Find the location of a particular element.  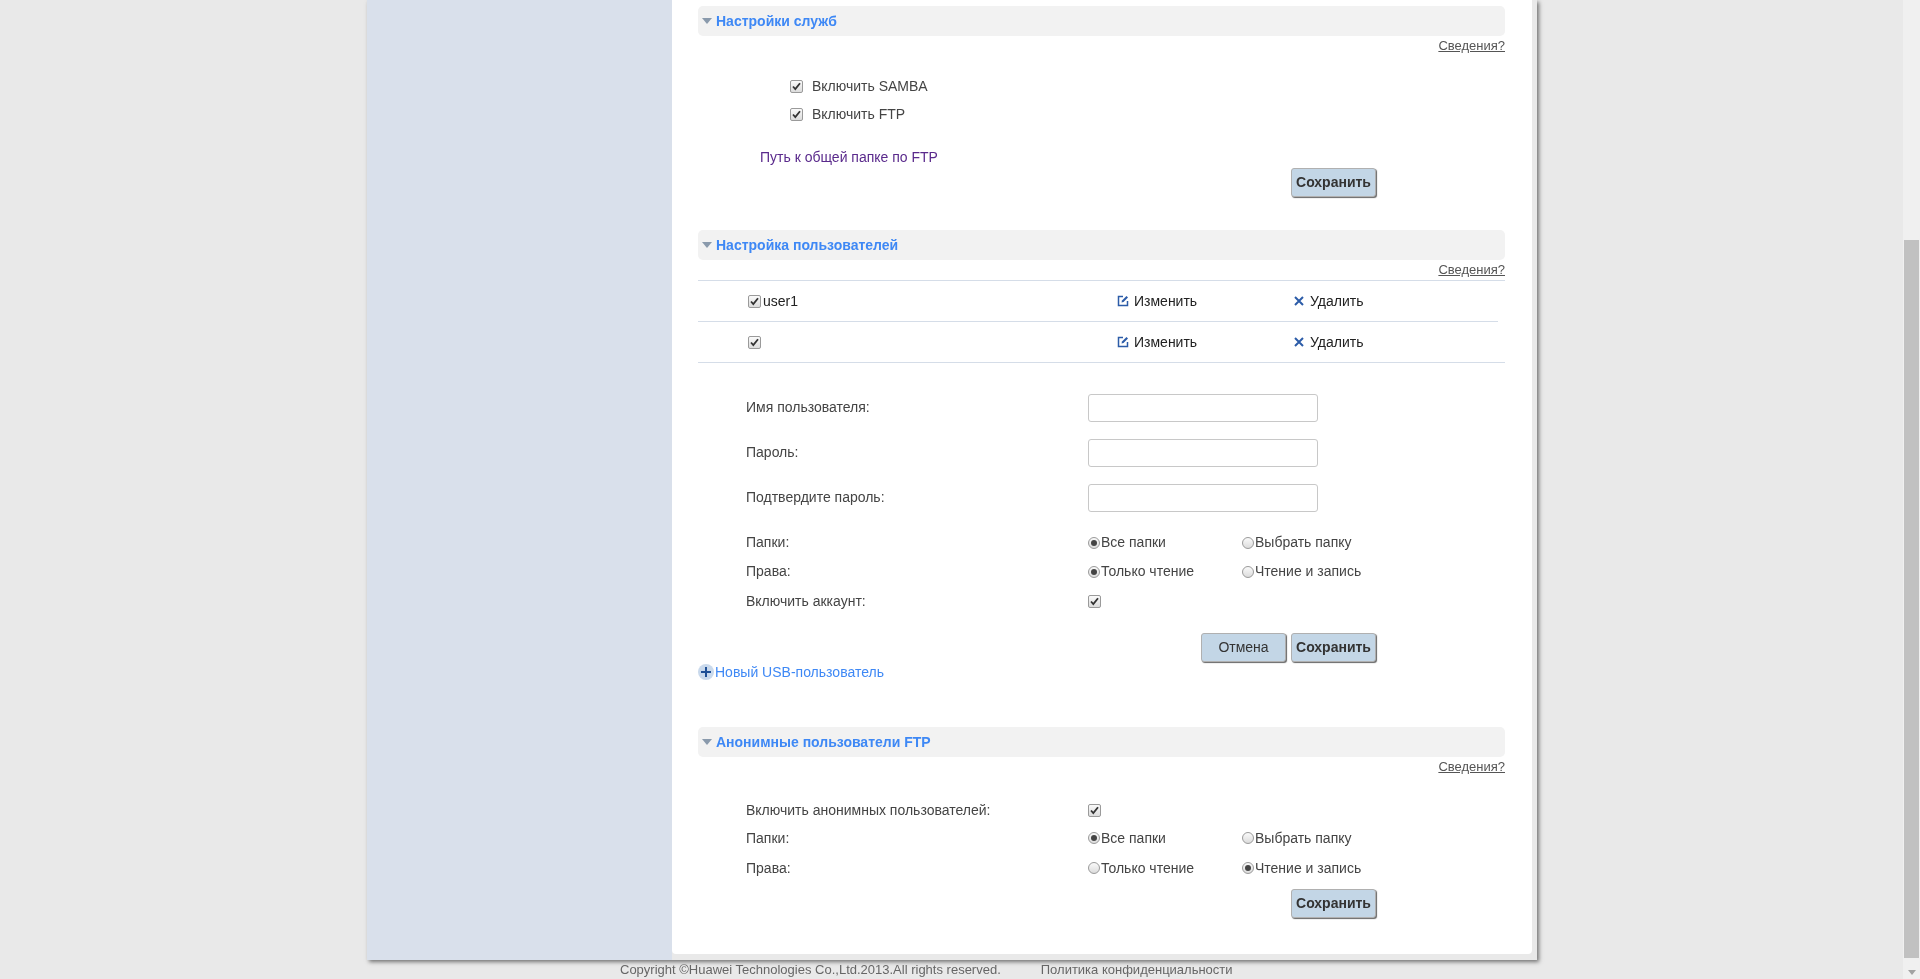

field-label: Включить анонимных пользователей: is located at coordinates (869, 810).